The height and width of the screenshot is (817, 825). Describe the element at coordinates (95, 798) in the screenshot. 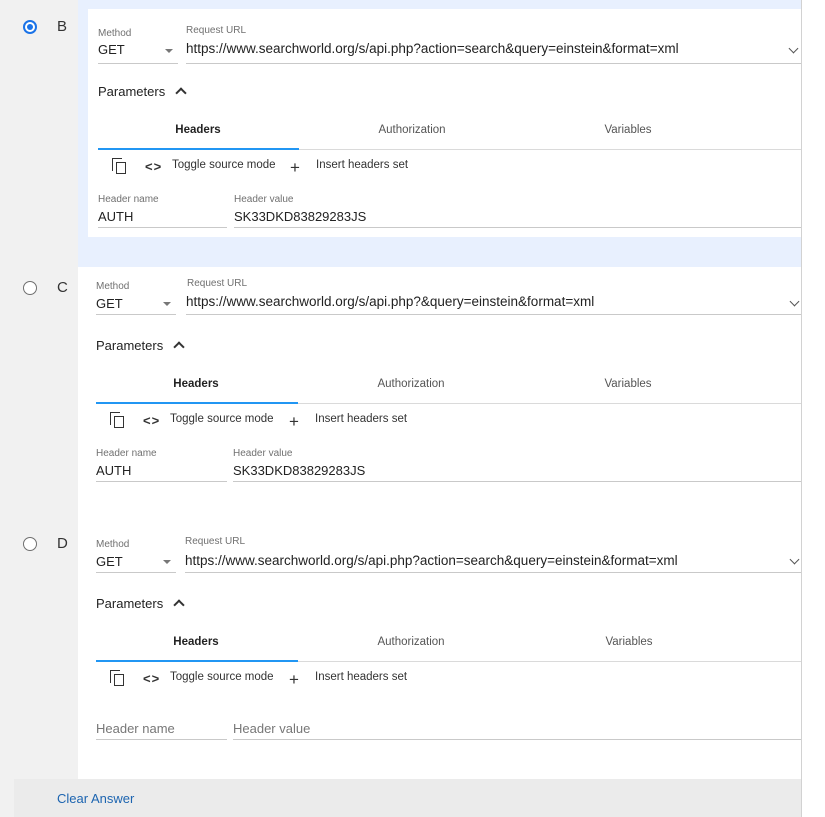

I see `clear-answer-link: Clear Answer` at that location.